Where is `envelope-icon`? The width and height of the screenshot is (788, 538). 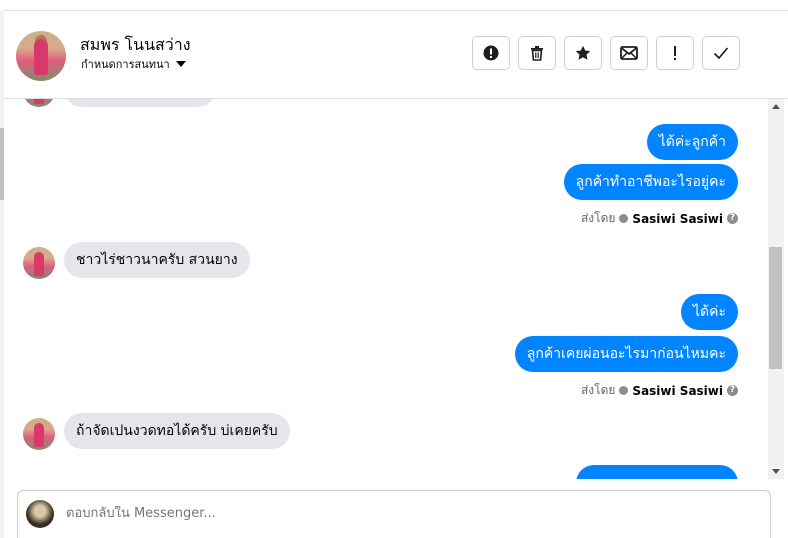 envelope-icon is located at coordinates (629, 53).